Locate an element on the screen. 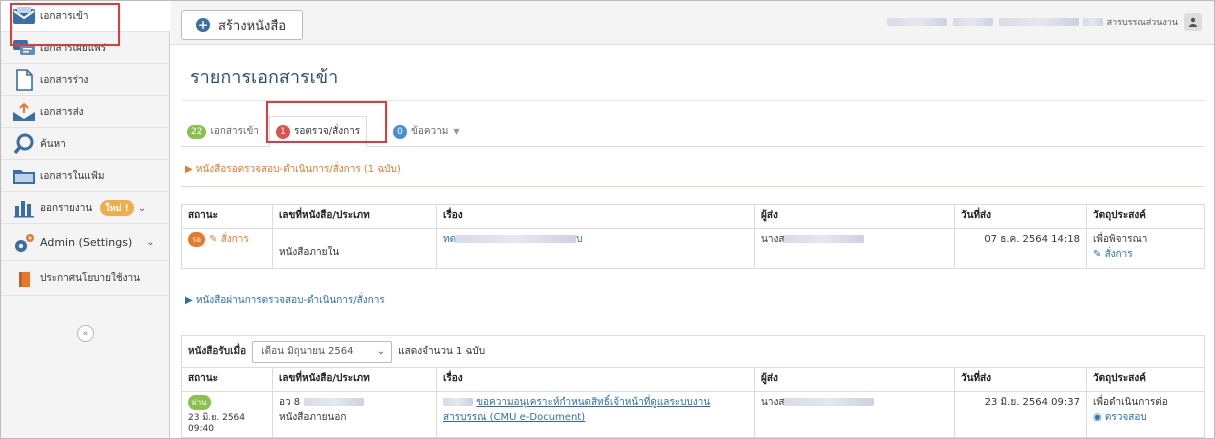  tab-messages: 0 ข้อความ ▼ is located at coordinates (426, 131).